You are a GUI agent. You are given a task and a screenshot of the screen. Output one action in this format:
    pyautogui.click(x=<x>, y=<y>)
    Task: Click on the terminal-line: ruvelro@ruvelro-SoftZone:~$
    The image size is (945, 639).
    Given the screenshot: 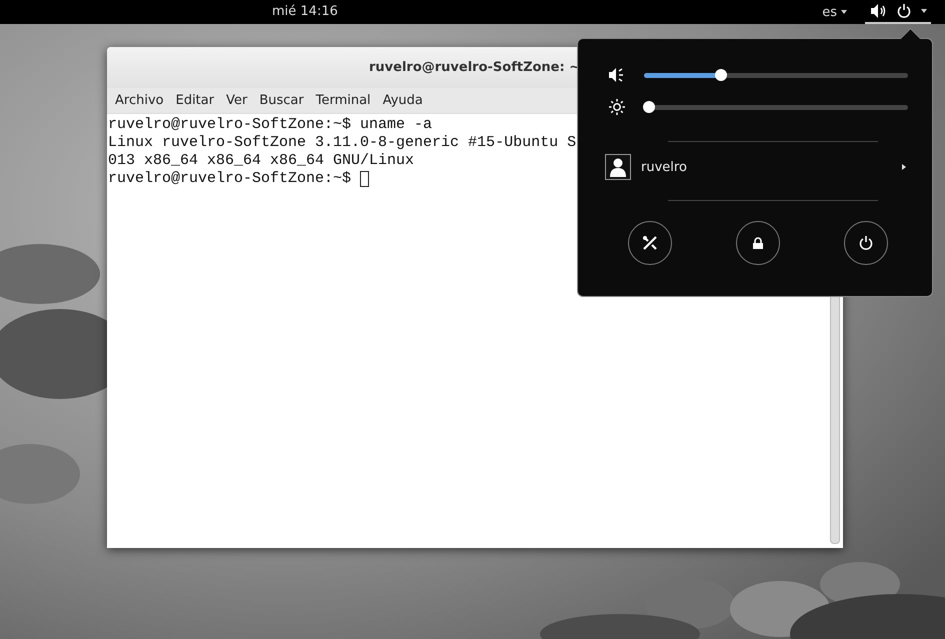 What is the action you would take?
    pyautogui.click(x=230, y=179)
    